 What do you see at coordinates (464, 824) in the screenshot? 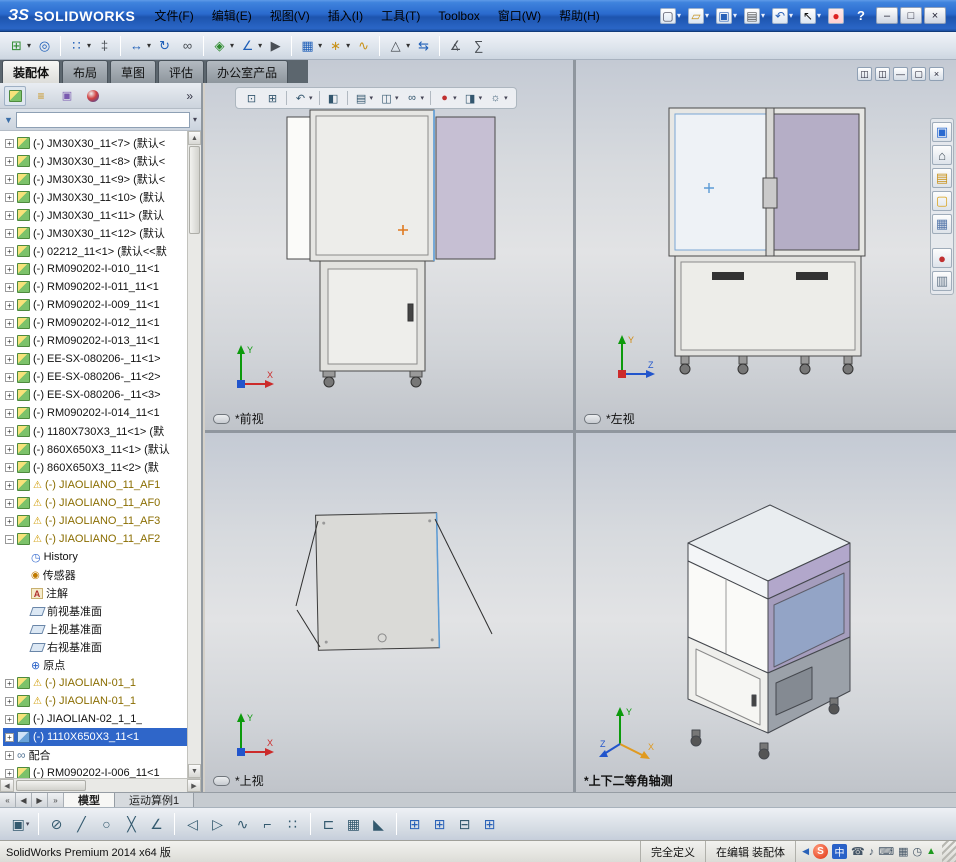
I see `pane-remove-button: ⊟` at bounding box center [464, 824].